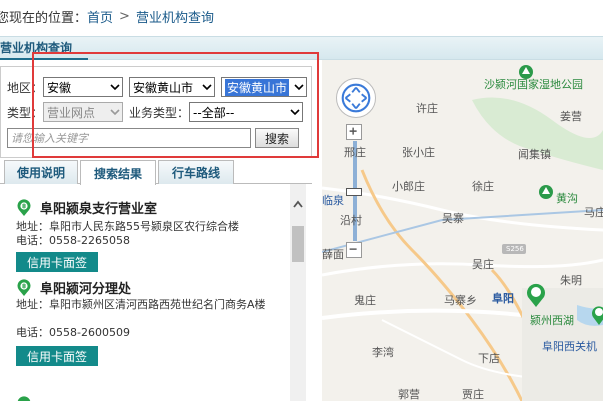  I want to click on zoom-out-button, so click(354, 250).